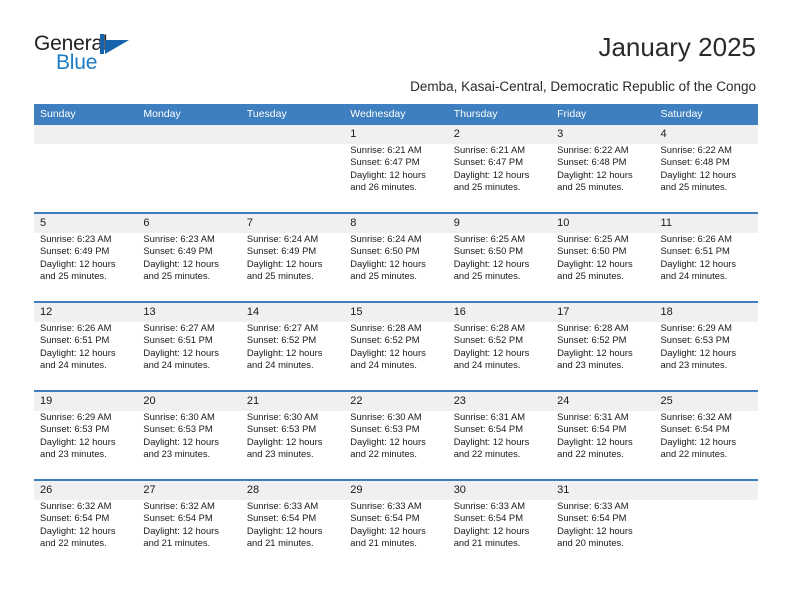 Image resolution: width=792 pixels, height=612 pixels. What do you see at coordinates (706, 312) in the screenshot?
I see `day-number: 18` at bounding box center [706, 312].